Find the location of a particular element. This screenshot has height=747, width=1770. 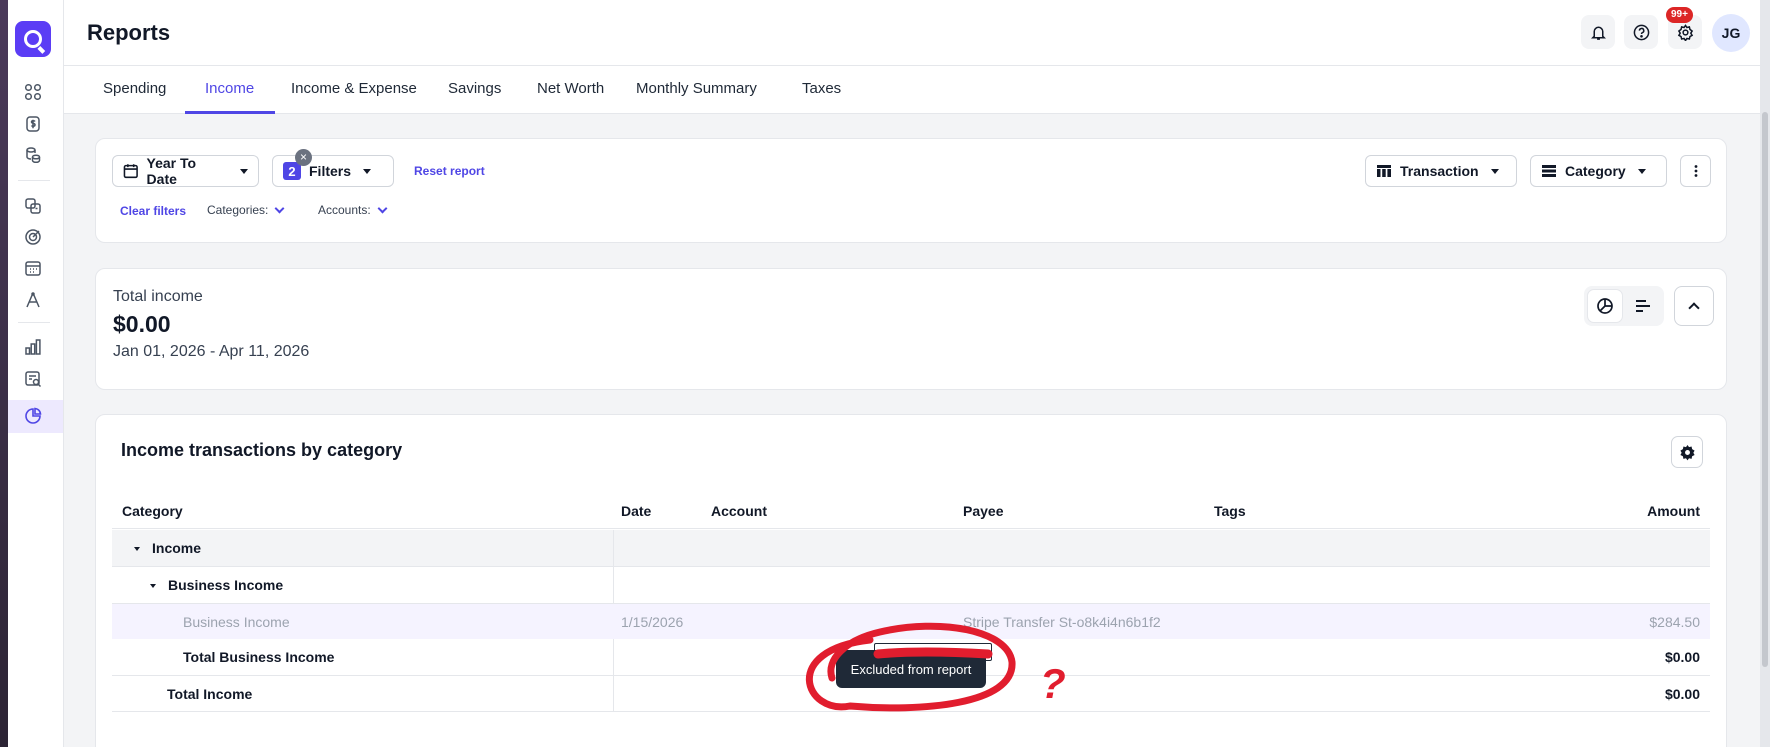

notifications-button is located at coordinates (1598, 32).